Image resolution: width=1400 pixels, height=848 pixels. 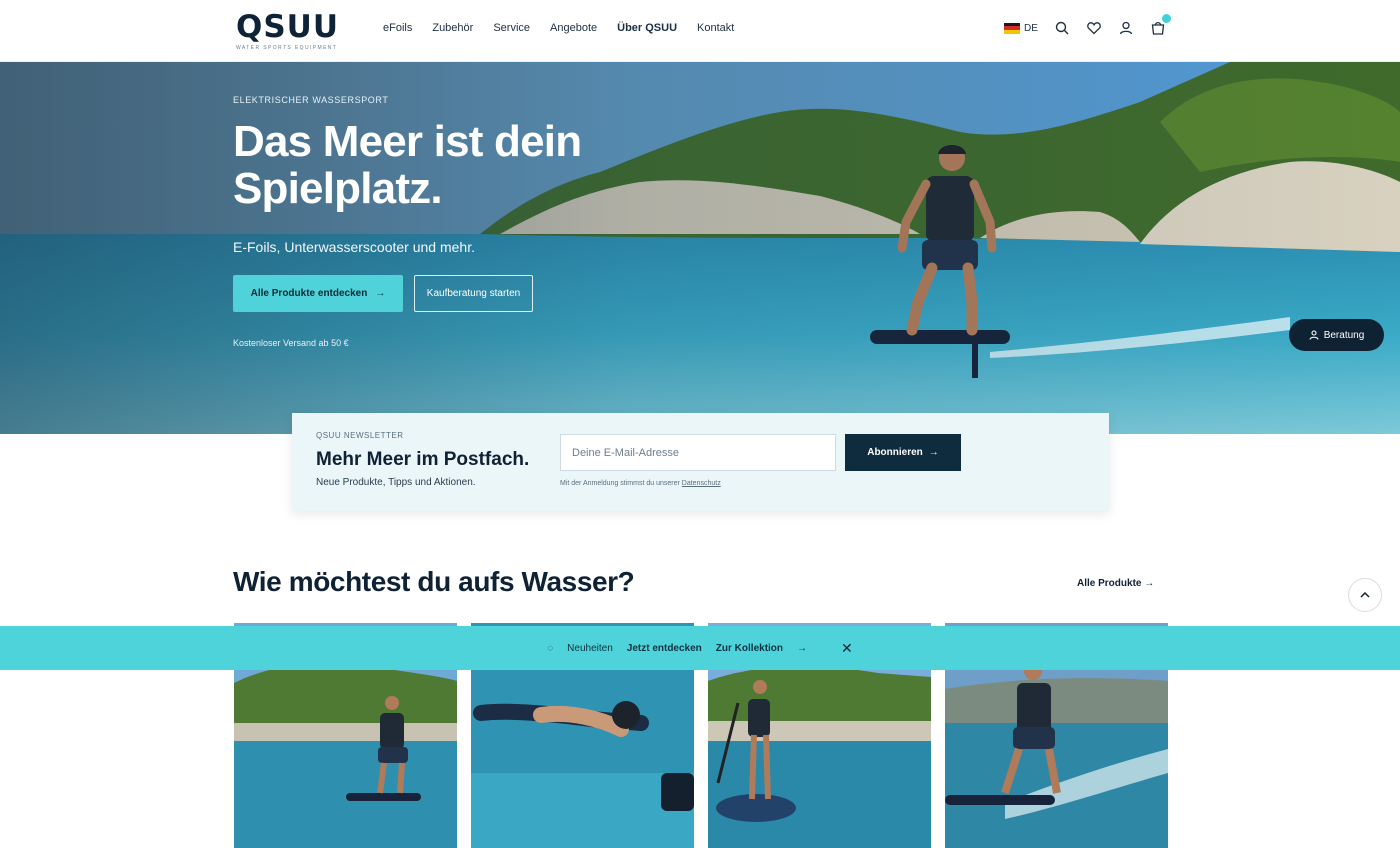 I want to click on nav-item-service: Service, so click(x=511, y=28).